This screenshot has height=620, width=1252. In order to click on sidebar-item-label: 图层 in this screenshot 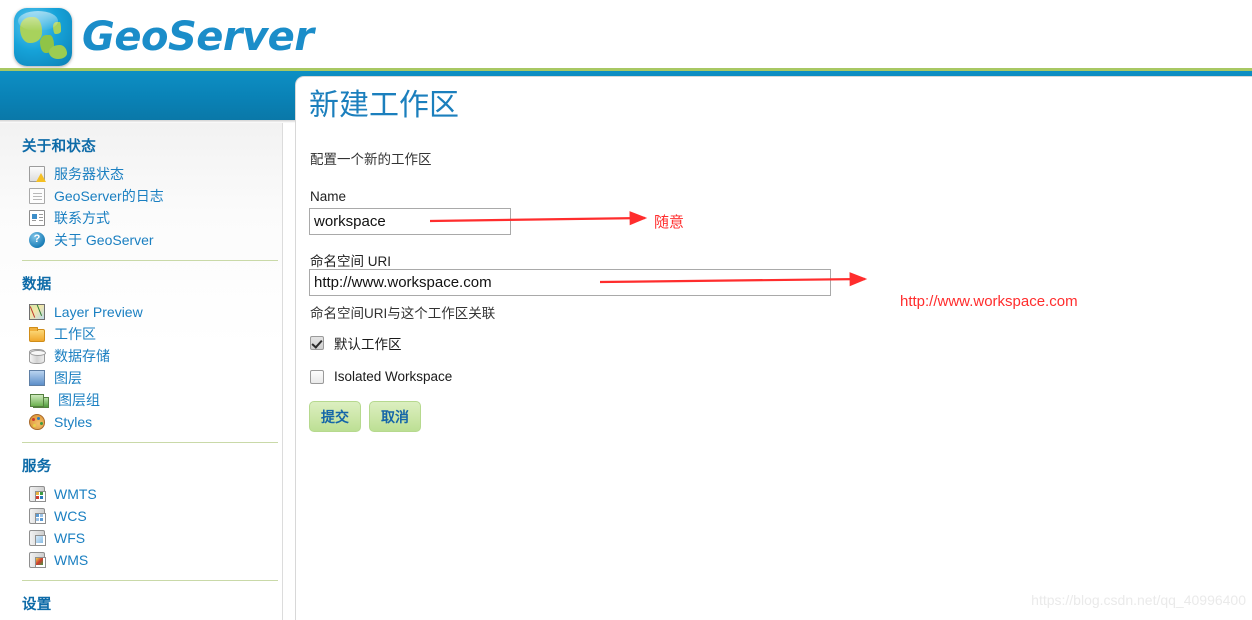, I will do `click(68, 378)`.